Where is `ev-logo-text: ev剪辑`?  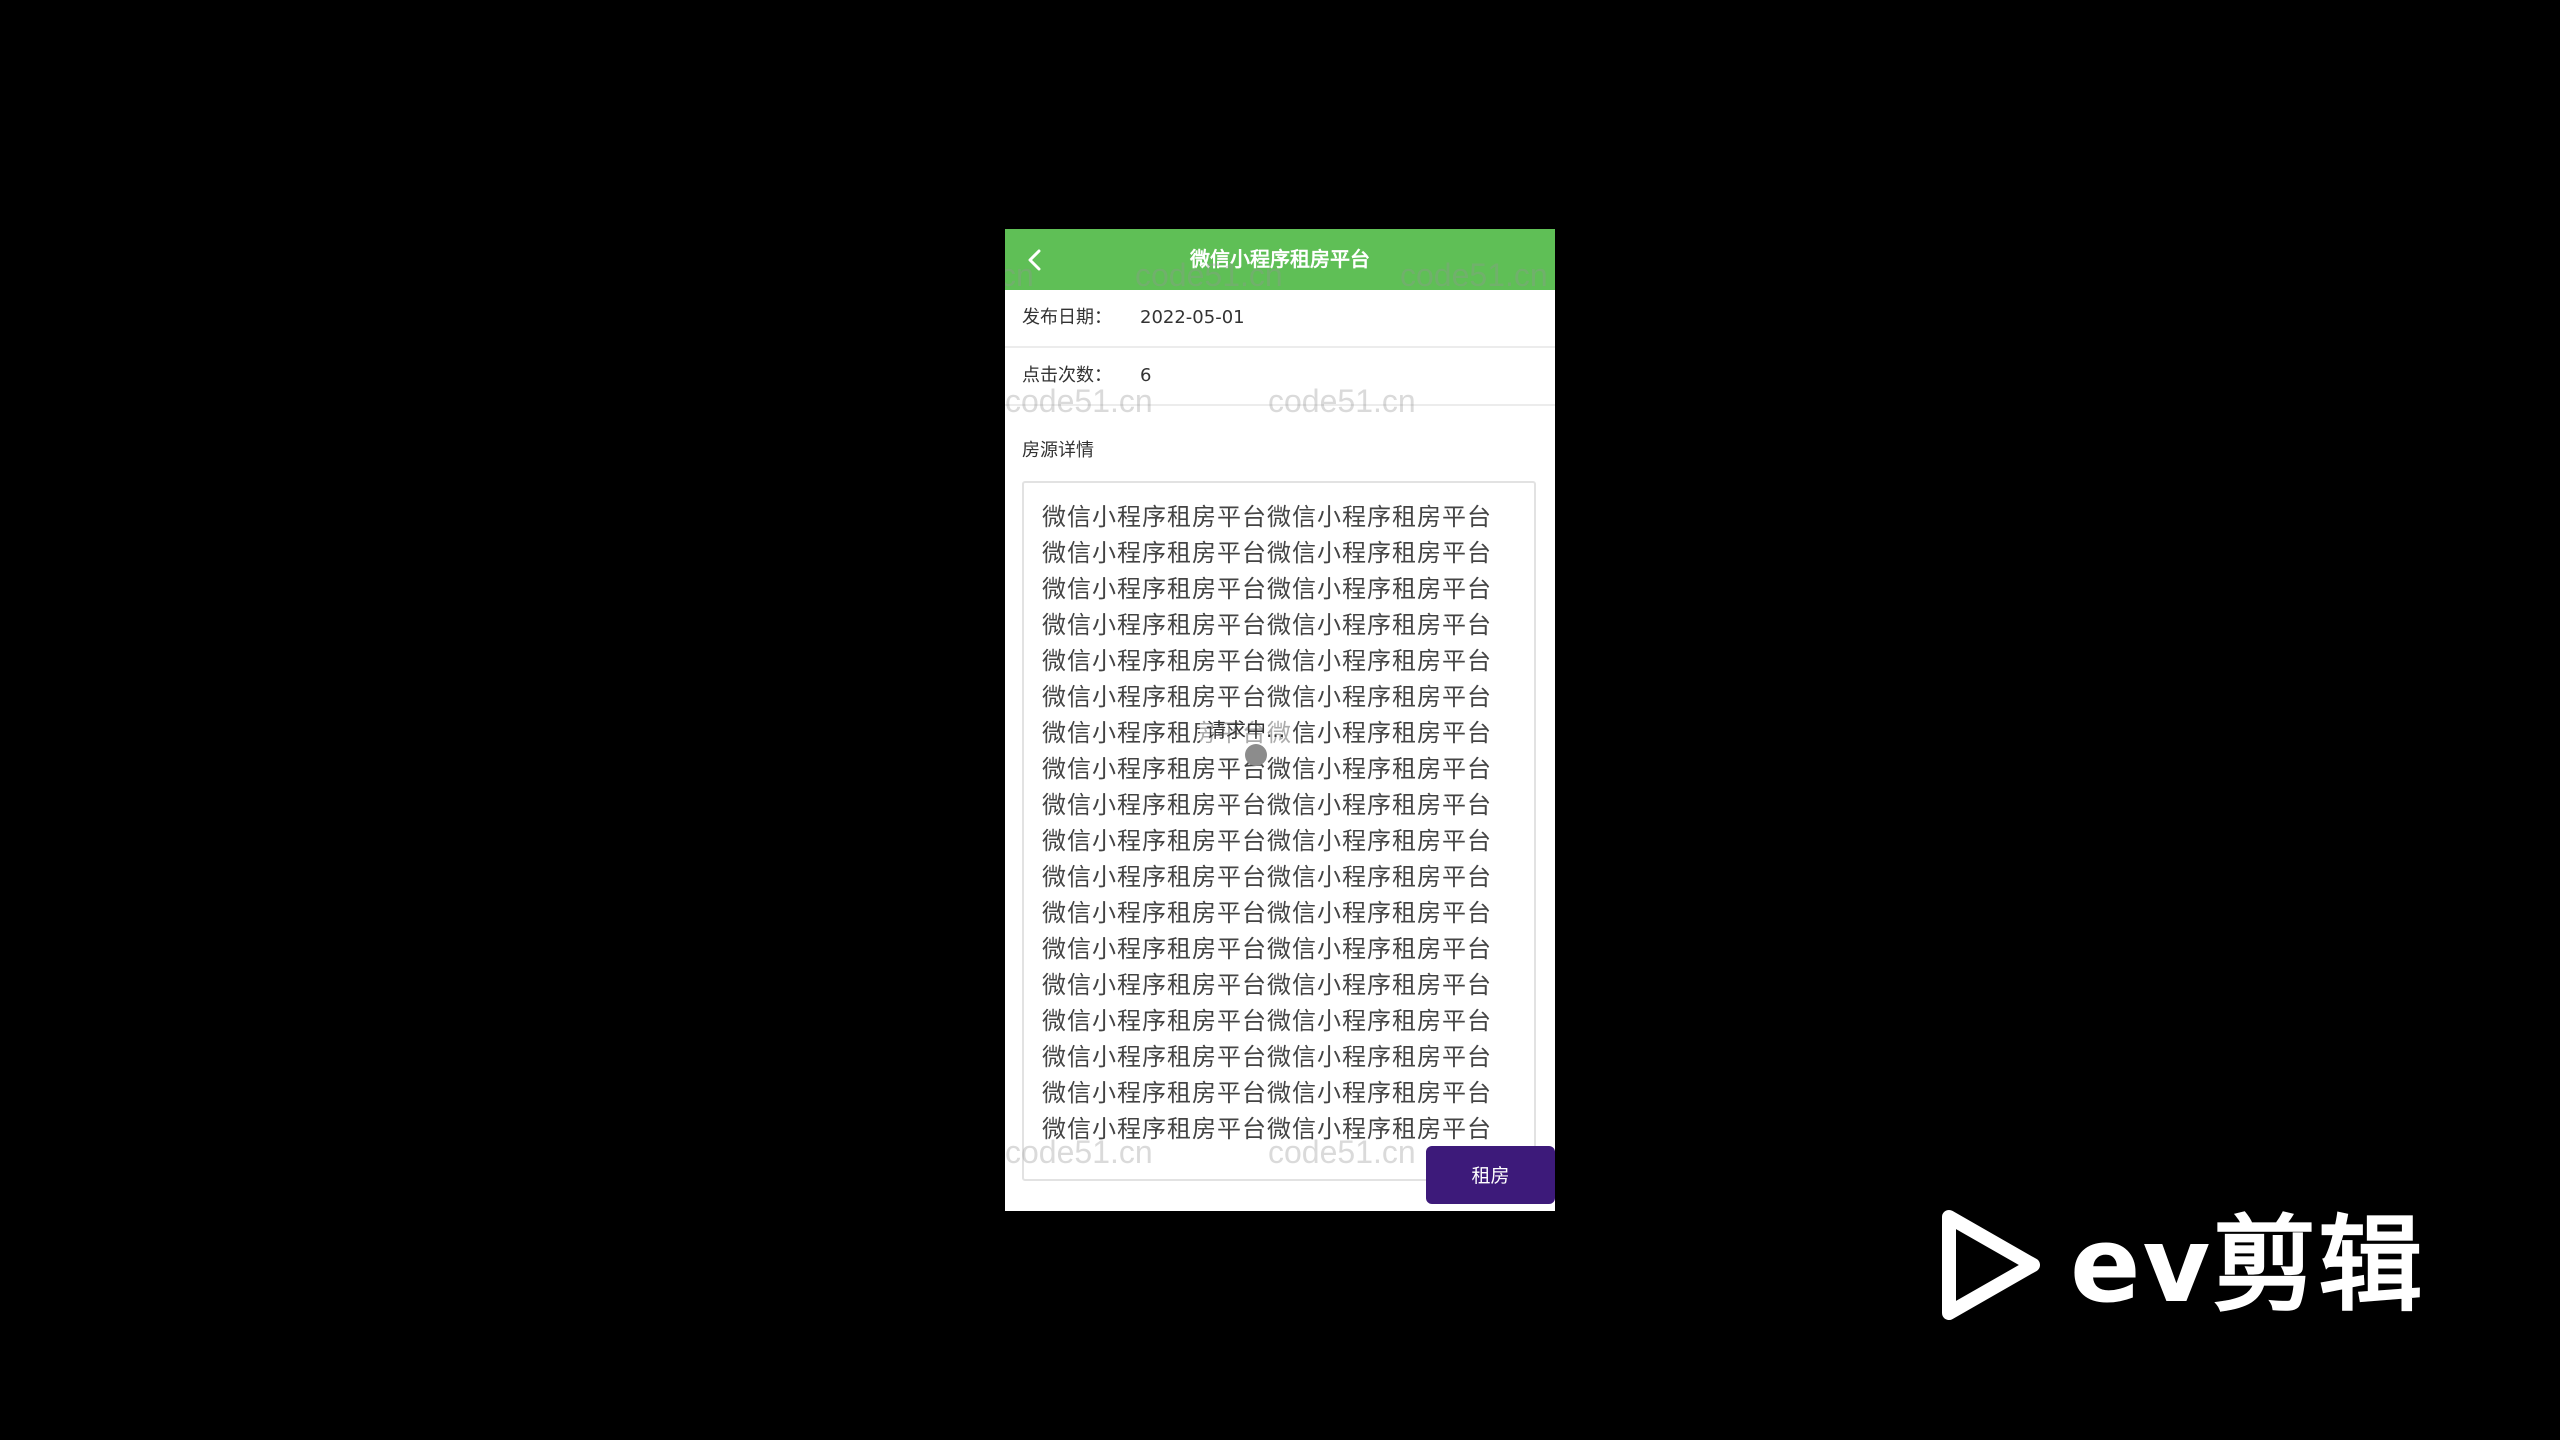
ev-logo-text: ev剪辑 is located at coordinates (2247, 1265).